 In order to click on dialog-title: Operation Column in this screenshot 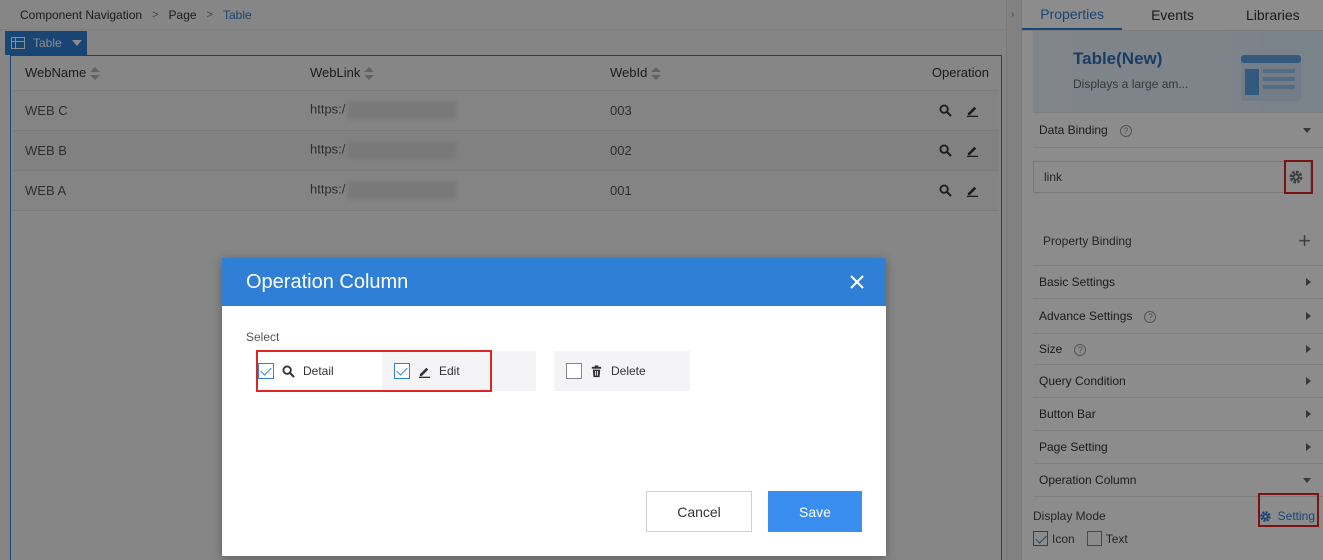, I will do `click(327, 281)`.